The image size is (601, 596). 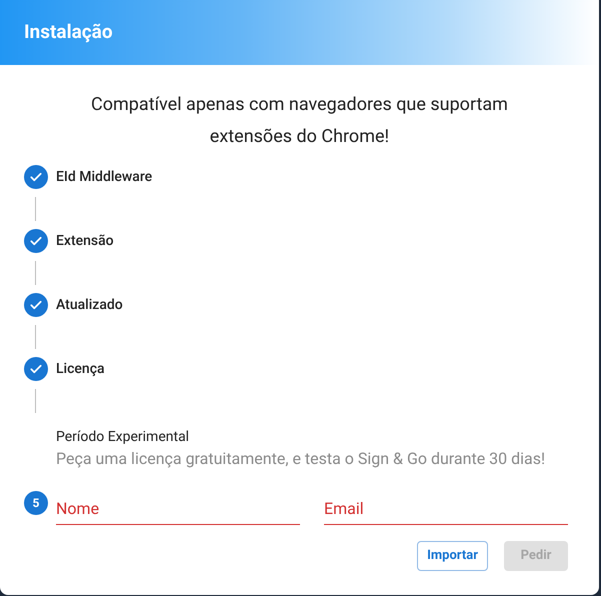 I want to click on step-label: Licença, so click(x=80, y=369).